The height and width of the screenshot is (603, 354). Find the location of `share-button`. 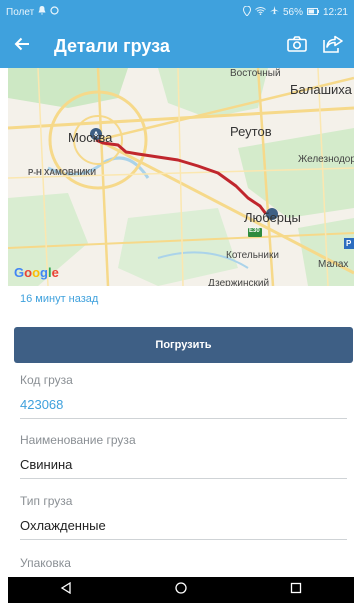

share-button is located at coordinates (333, 46).